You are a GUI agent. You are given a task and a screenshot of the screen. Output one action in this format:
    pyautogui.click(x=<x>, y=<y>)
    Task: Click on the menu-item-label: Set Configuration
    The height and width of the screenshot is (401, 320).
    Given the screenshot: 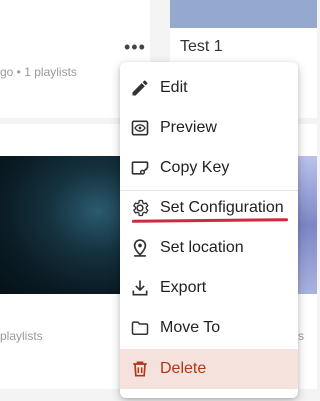 What is the action you would take?
    pyautogui.click(x=222, y=207)
    